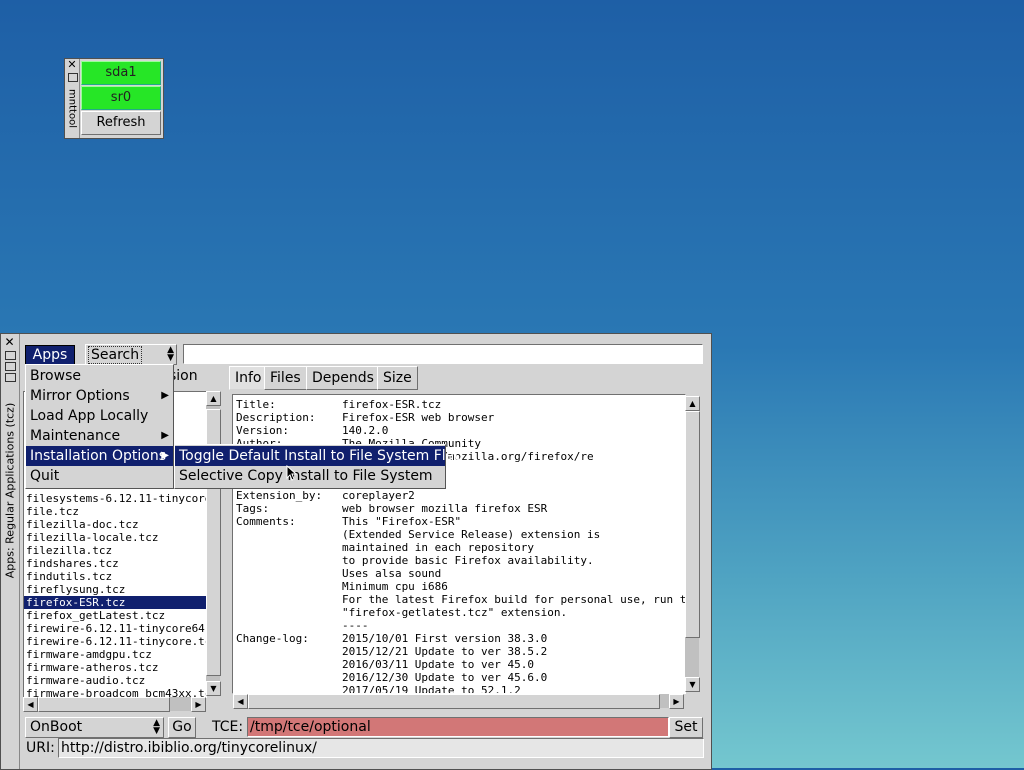  What do you see at coordinates (213, 543) in the screenshot?
I see `list-vertical-scrollbar: ▲ ▼` at bounding box center [213, 543].